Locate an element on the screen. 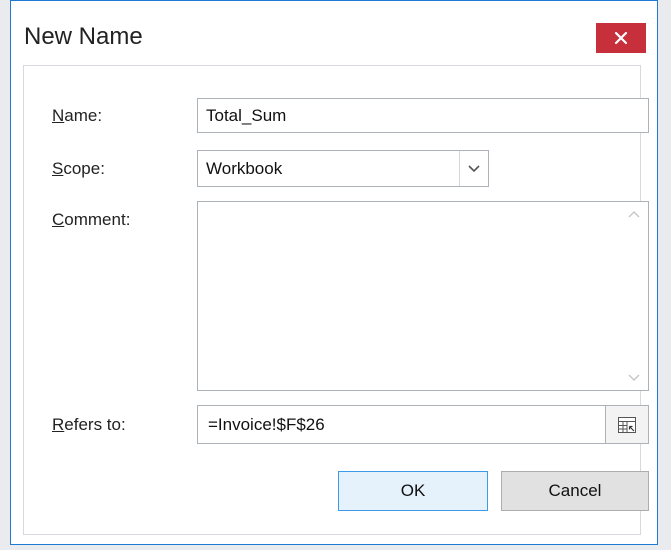 This screenshot has height=550, width=671. refers-to-input: =Invoice!$F$26 is located at coordinates (423, 424).